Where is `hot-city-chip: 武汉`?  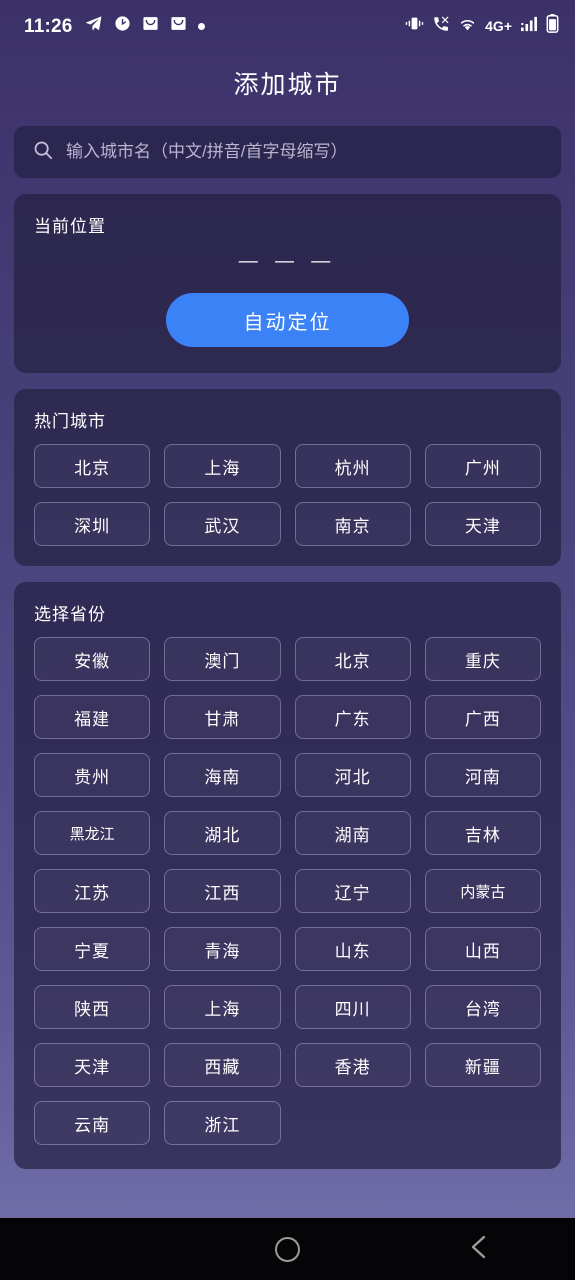
hot-city-chip: 武汉 is located at coordinates (222, 524).